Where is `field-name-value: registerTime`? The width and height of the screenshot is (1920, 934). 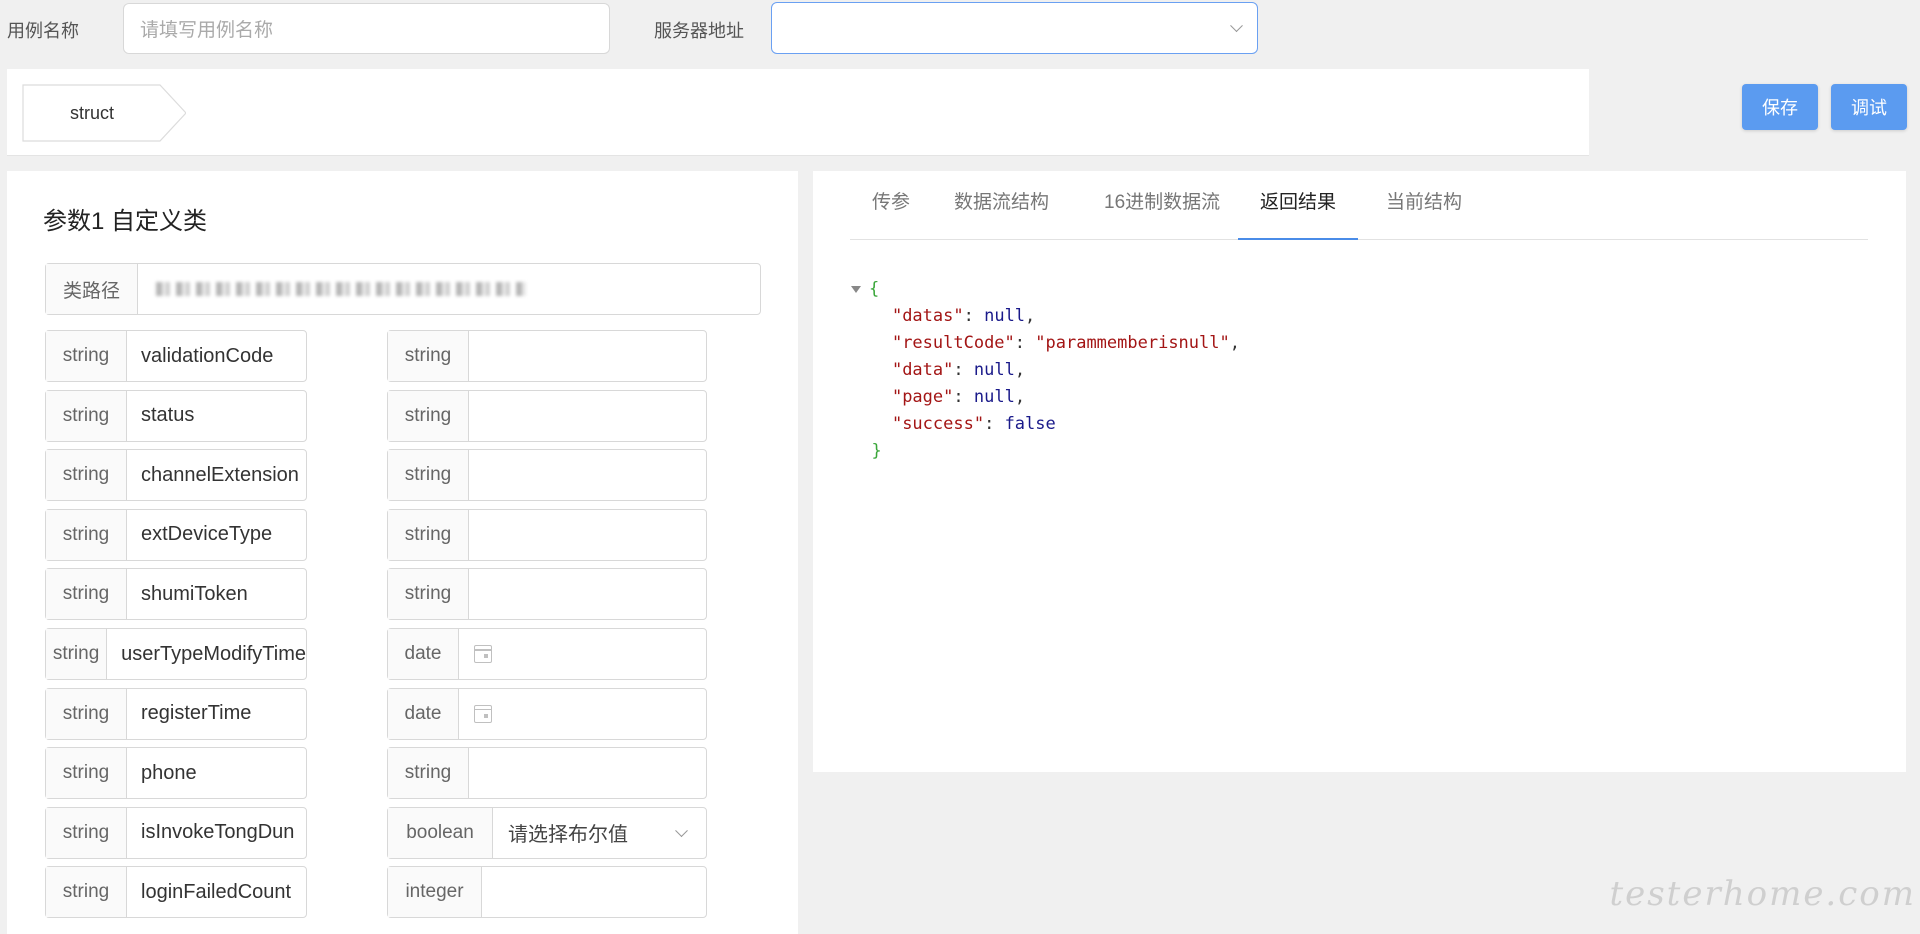 field-name-value: registerTime is located at coordinates (196, 713).